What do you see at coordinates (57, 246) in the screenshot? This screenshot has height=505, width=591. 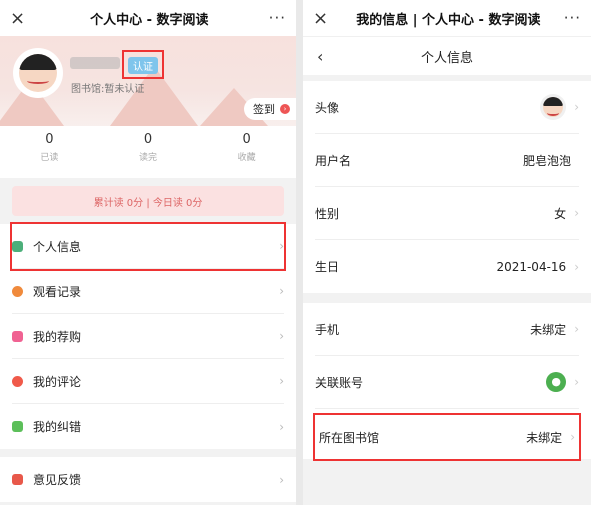 I see `menu-item-label: 个人信息` at bounding box center [57, 246].